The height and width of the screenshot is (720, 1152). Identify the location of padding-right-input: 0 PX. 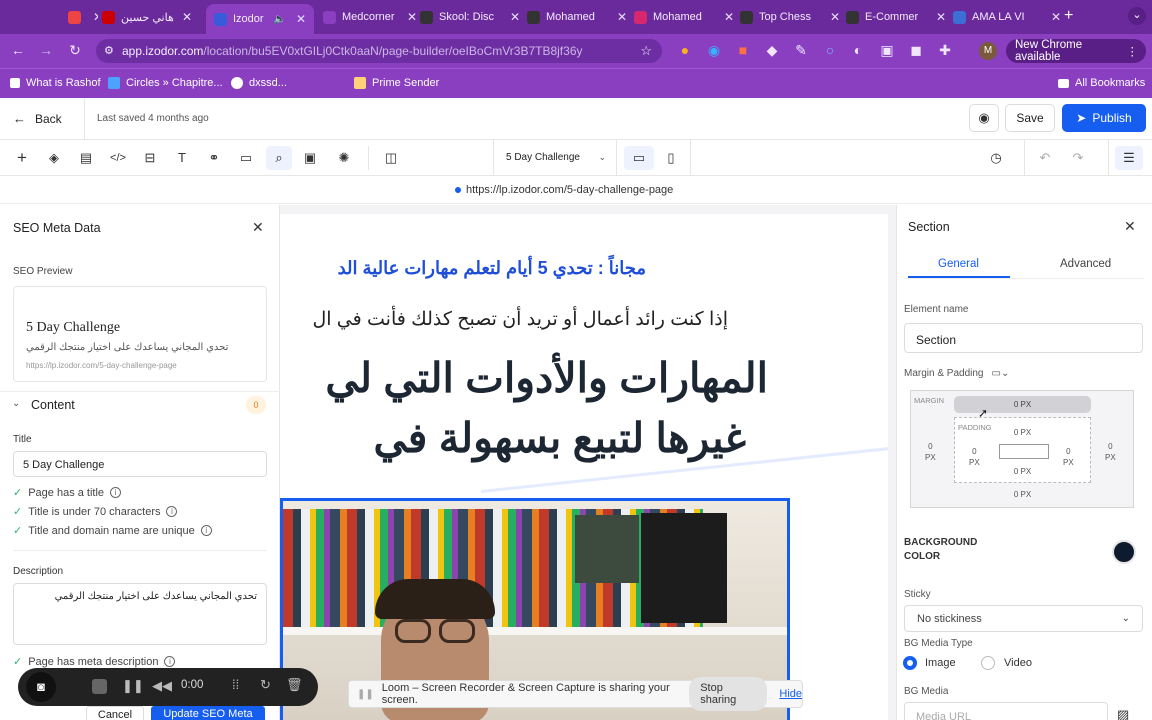
(1068, 457).